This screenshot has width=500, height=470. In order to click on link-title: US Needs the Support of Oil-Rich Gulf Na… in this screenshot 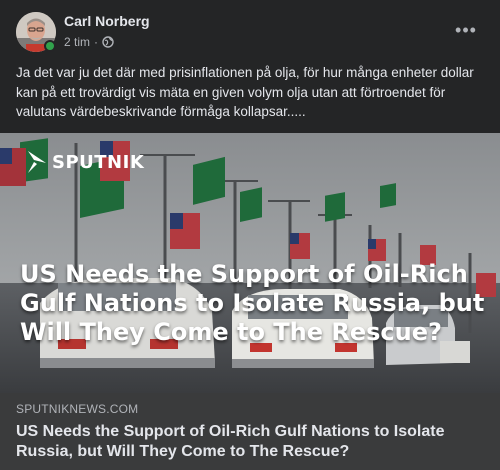, I will do `click(251, 442)`.